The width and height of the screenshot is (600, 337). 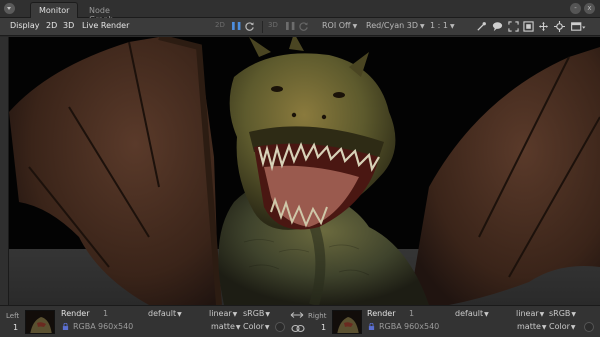 What do you see at coordinates (298, 328) in the screenshot?
I see `link-icon` at bounding box center [298, 328].